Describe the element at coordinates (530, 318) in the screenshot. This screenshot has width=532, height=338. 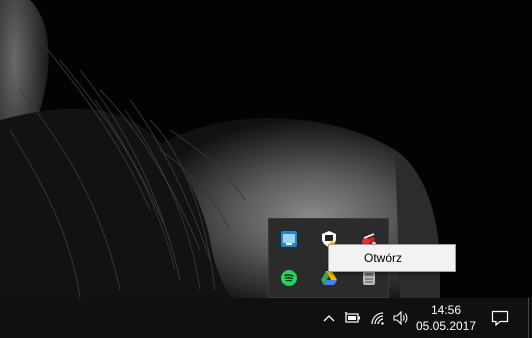
I see `show-desktop-button` at that location.